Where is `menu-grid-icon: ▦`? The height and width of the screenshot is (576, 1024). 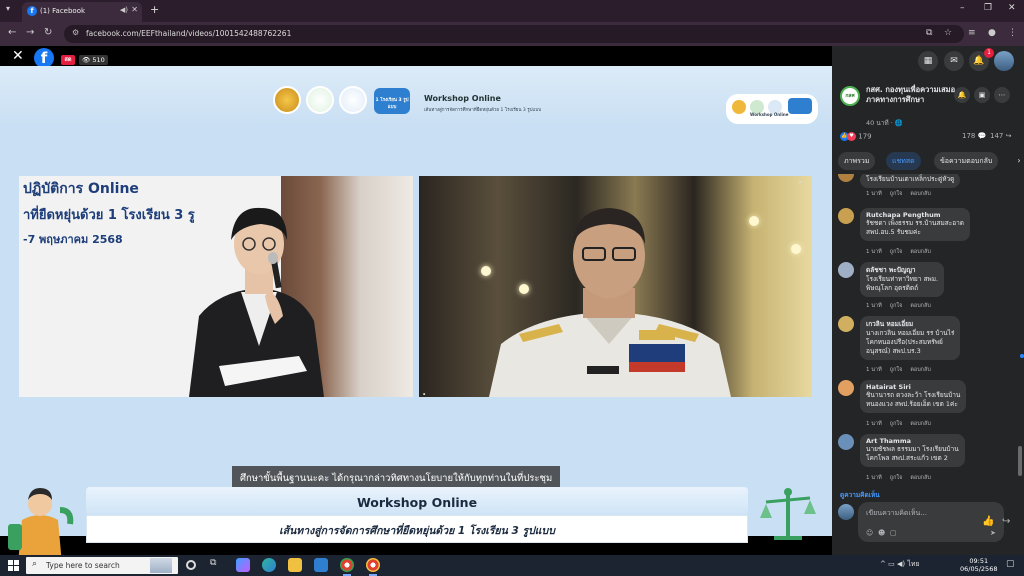
menu-grid-icon: ▦ is located at coordinates (928, 61).